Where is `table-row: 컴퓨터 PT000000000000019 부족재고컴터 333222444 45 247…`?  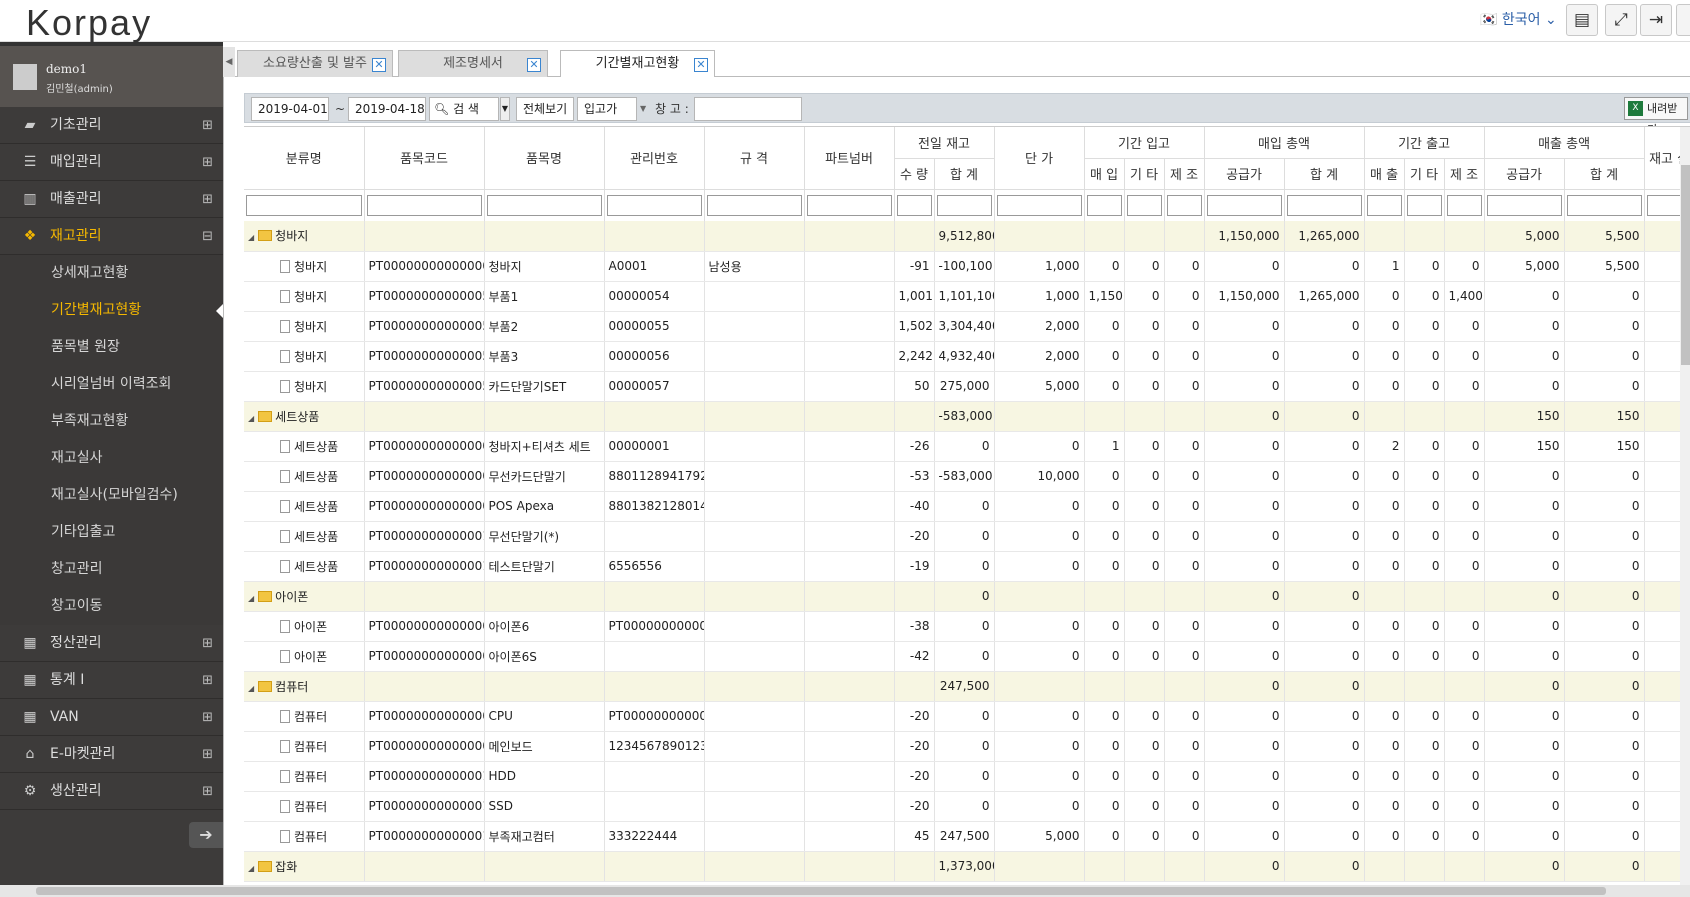
table-row: 컴퓨터 PT000000000000019 부족재고컴터 333222444 45 247… is located at coordinates (967, 836).